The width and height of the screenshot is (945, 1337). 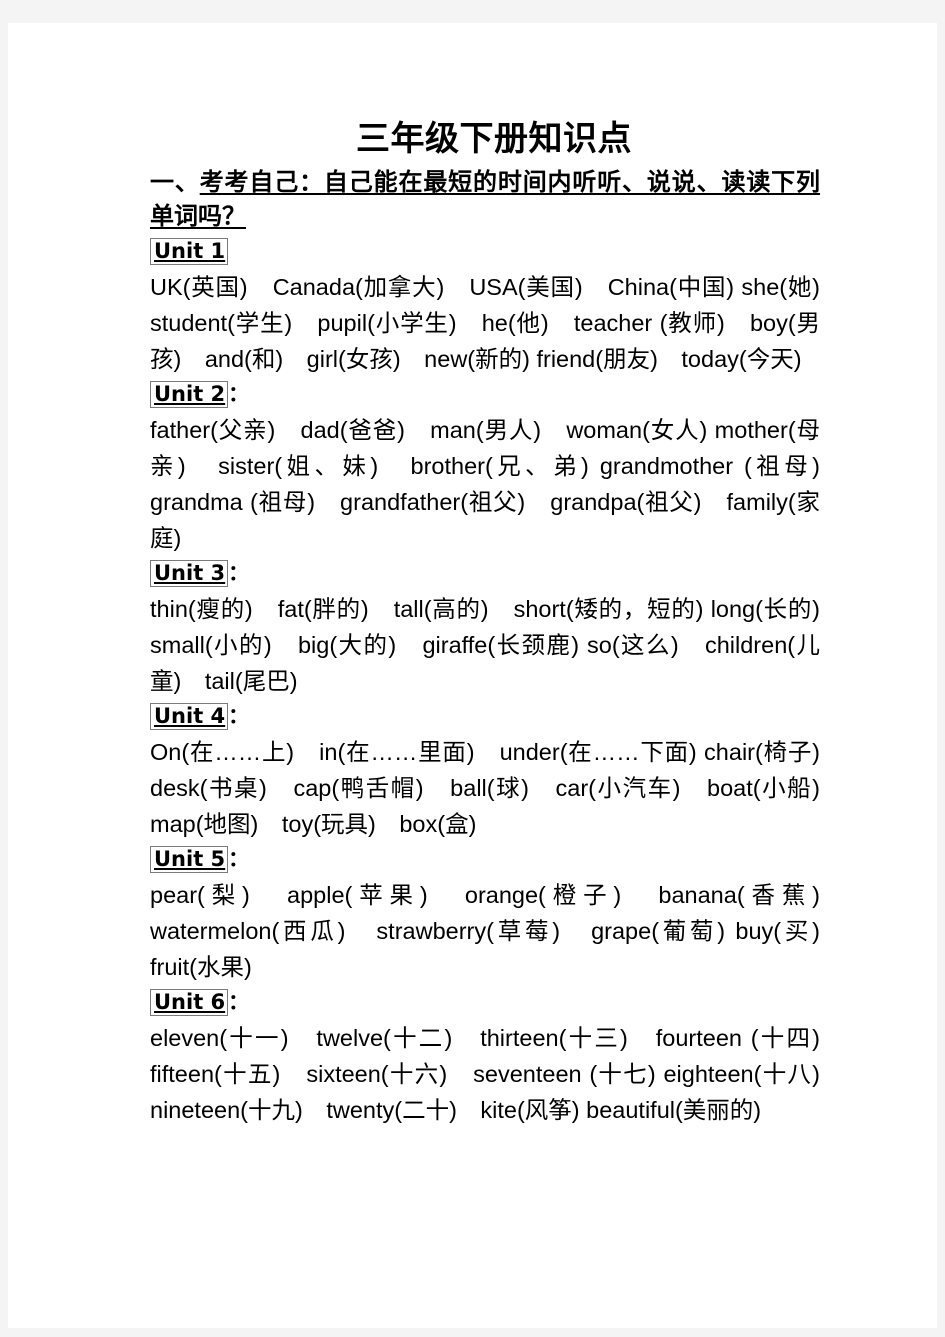 I want to click on unit-label-6: Unit 6, so click(x=189, y=1002).